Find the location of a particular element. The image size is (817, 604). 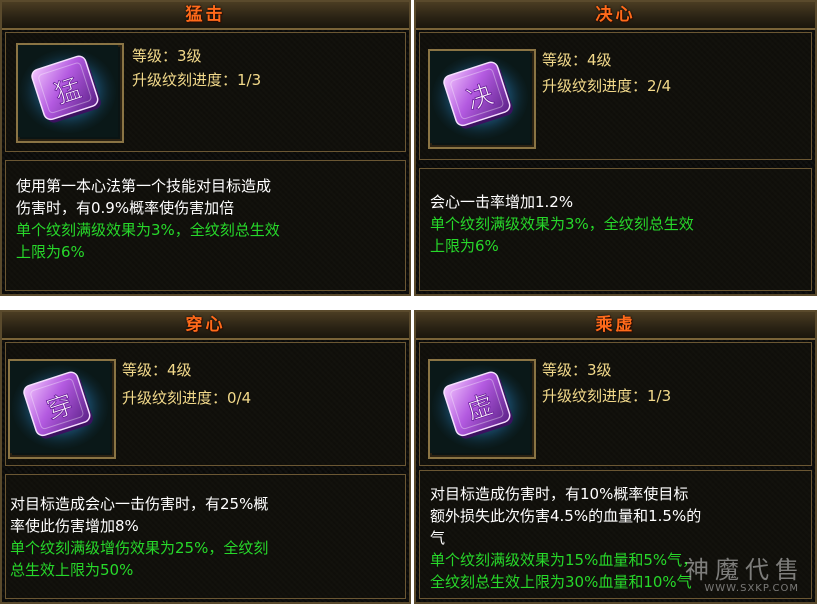

progress-text: 升级纹刻进度：0/4 is located at coordinates (187, 398).